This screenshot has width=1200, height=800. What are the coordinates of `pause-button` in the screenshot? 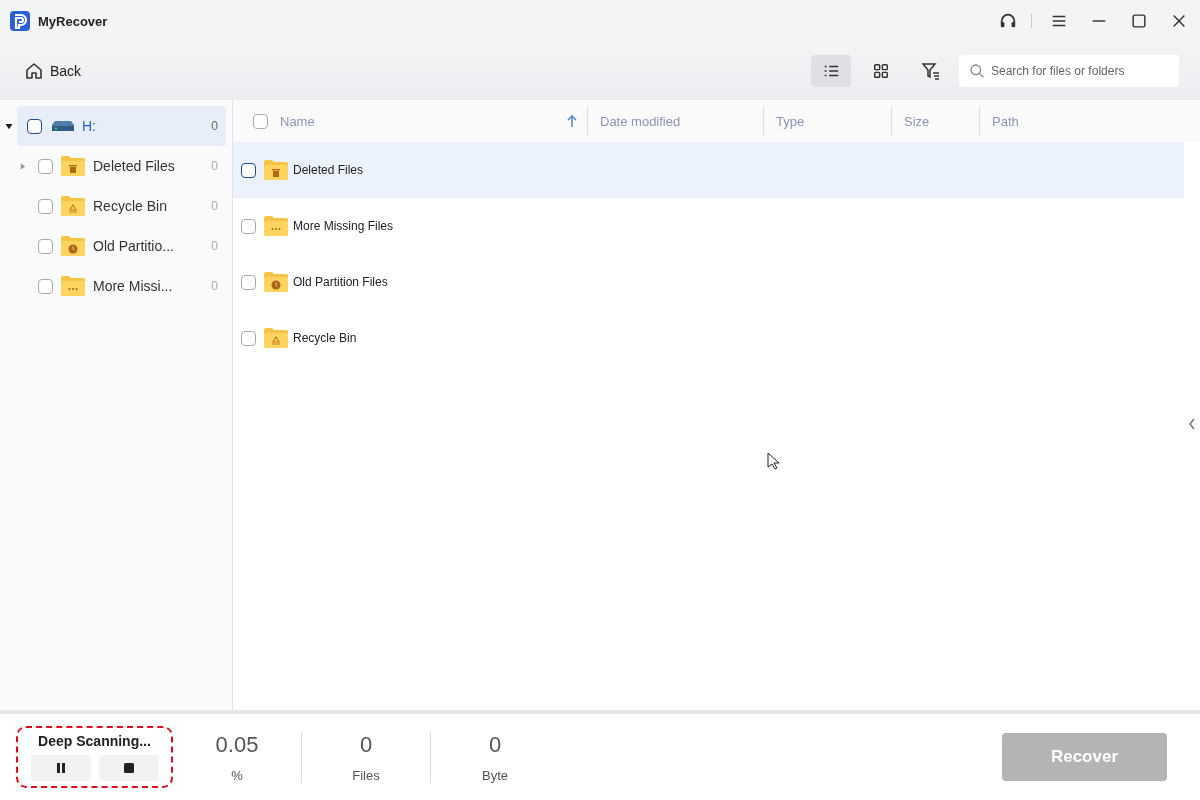 It's located at (60, 768).